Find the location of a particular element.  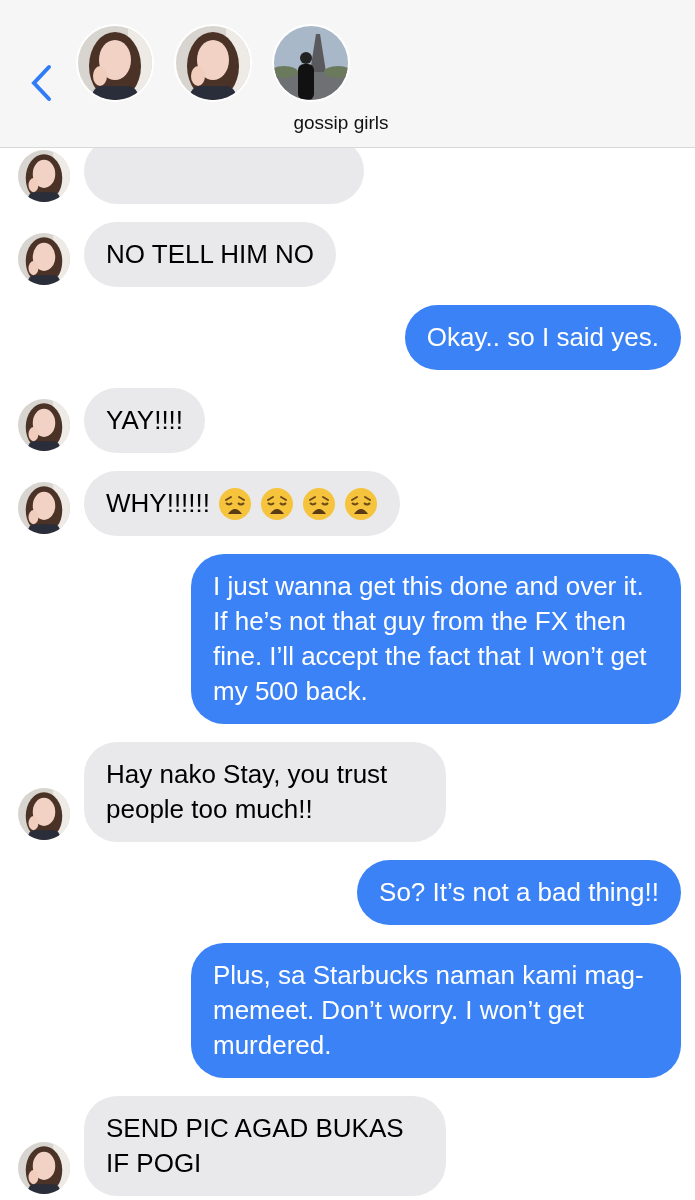

message-text: Plus, sa Starbucks naman kami mag-memeet. Don’t worry. I won’t get murdered. is located at coordinates (429, 1010).